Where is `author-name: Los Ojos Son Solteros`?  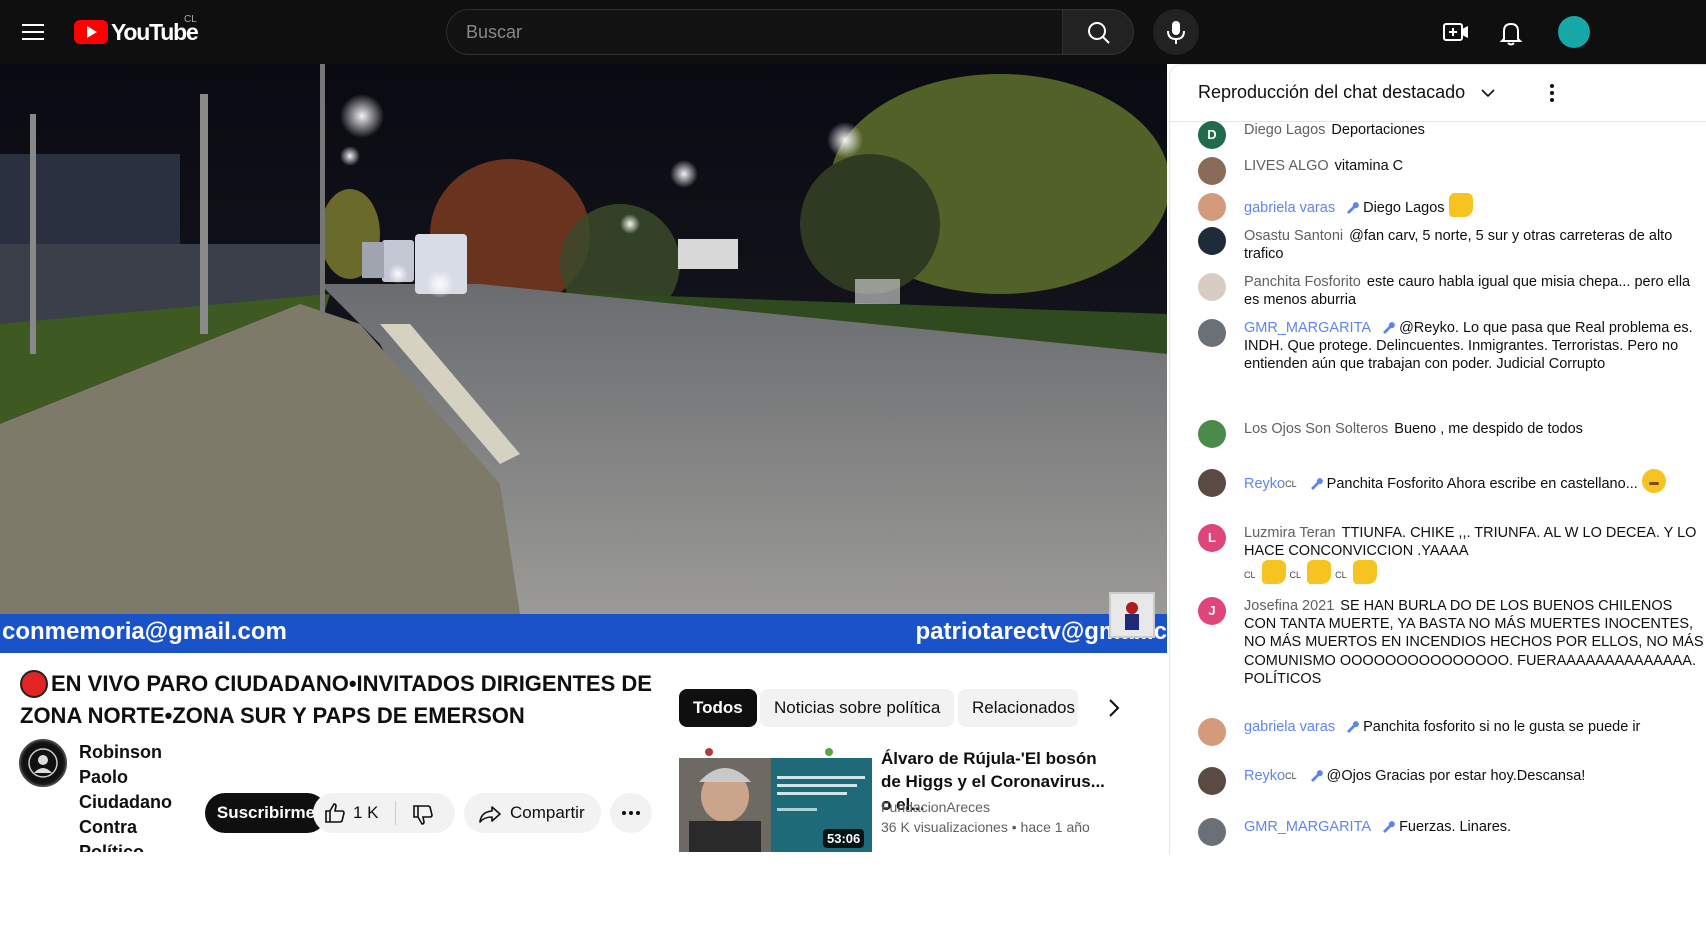 author-name: Los Ojos Son Solteros is located at coordinates (1316, 429).